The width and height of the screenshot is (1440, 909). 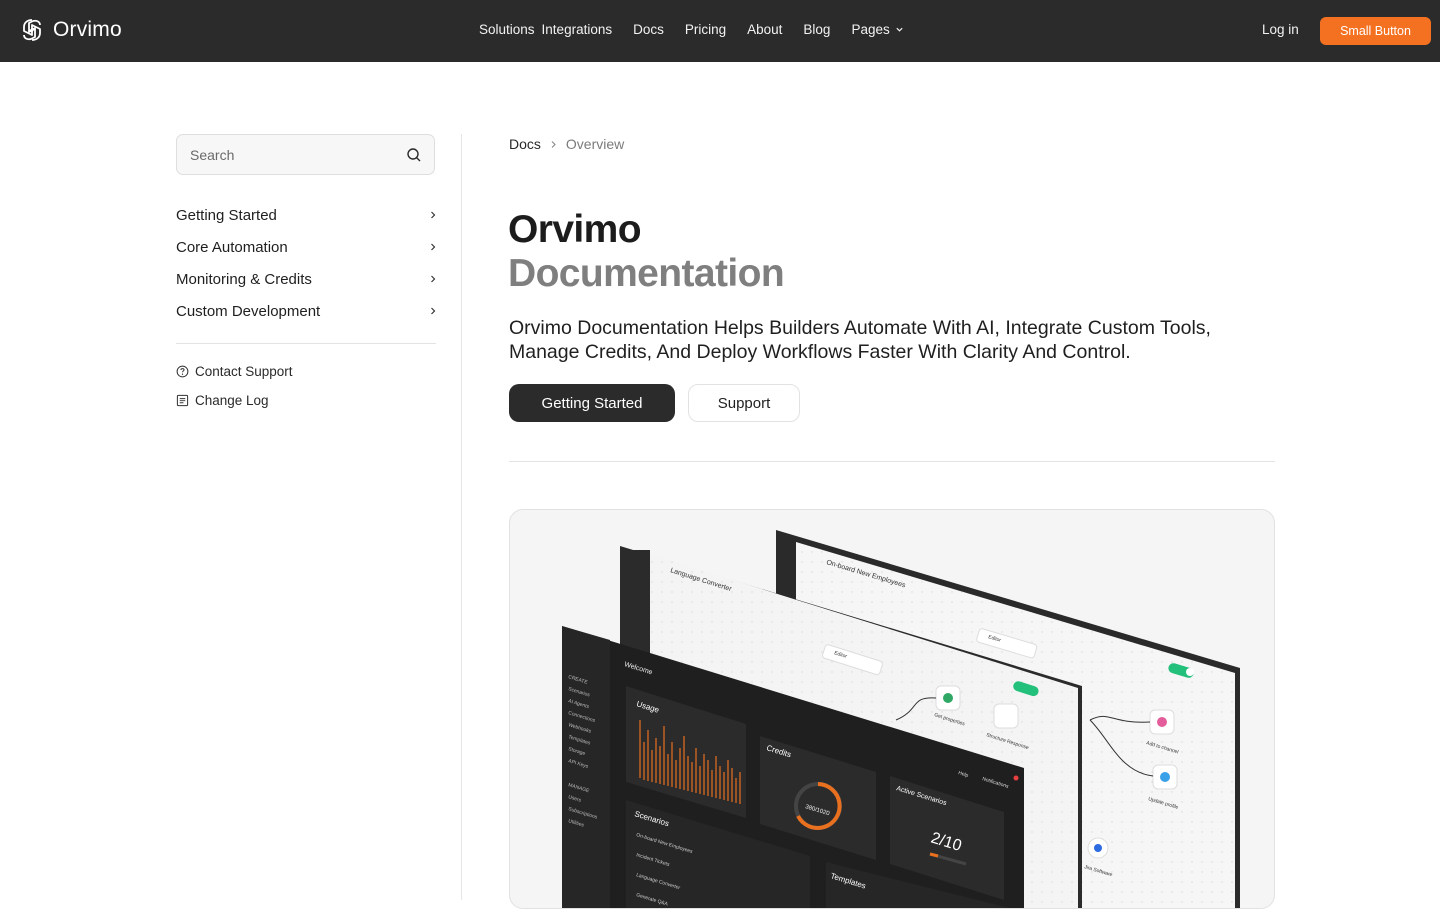 I want to click on support-button: Support, so click(x=744, y=403).